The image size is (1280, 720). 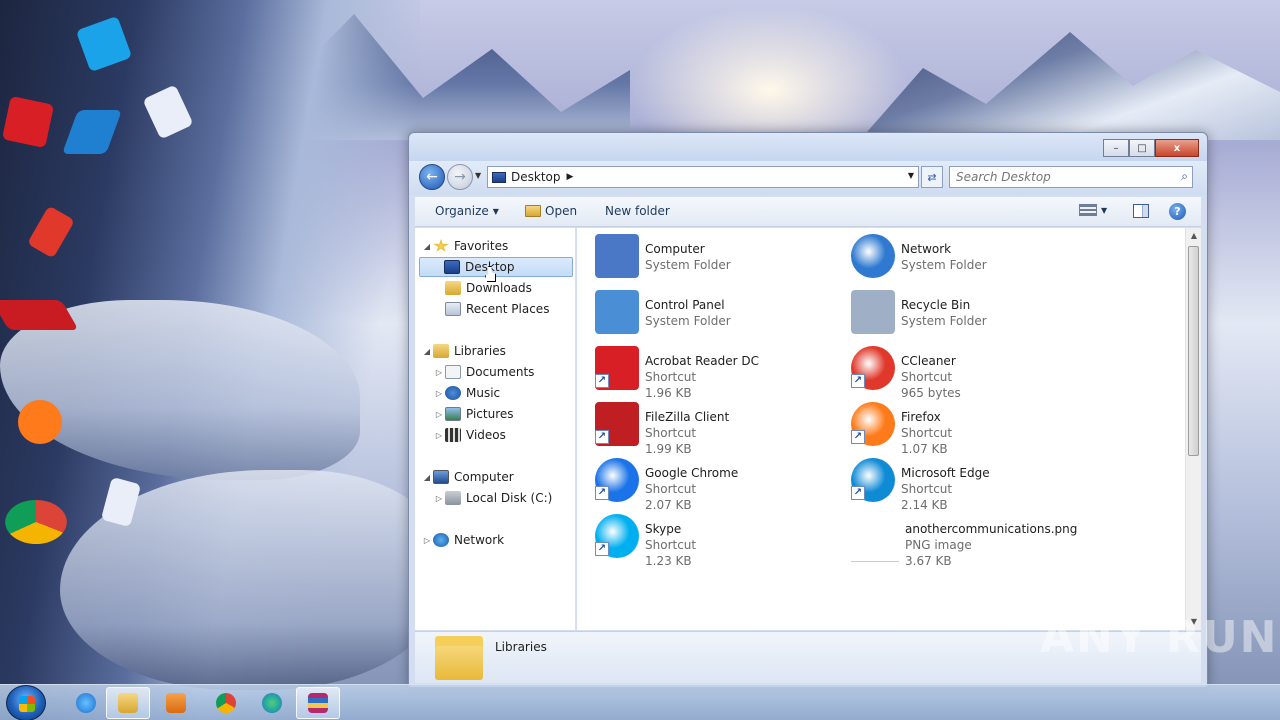 What do you see at coordinates (466, 393) in the screenshot?
I see `tree-item-music: ▷ Music` at bounding box center [466, 393].